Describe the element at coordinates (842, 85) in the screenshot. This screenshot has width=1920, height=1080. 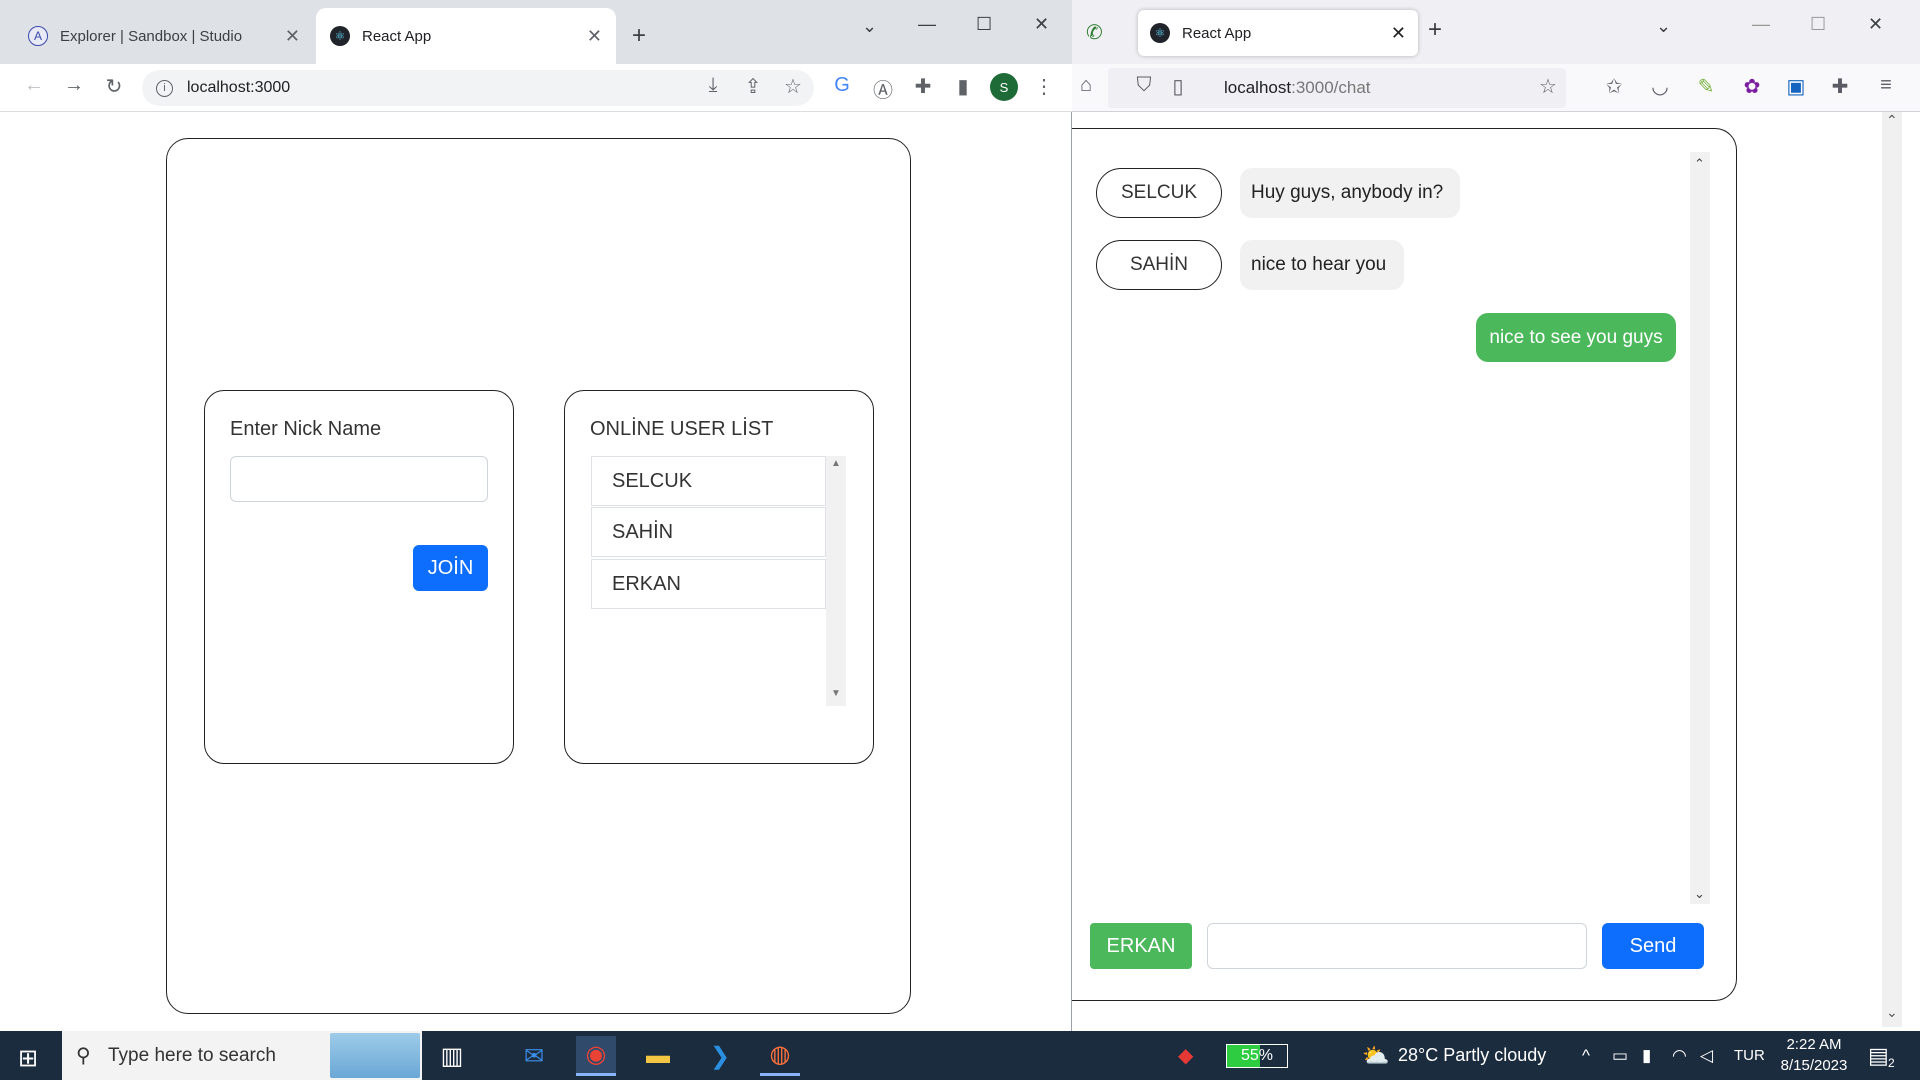
I see `translate-icon: G` at that location.